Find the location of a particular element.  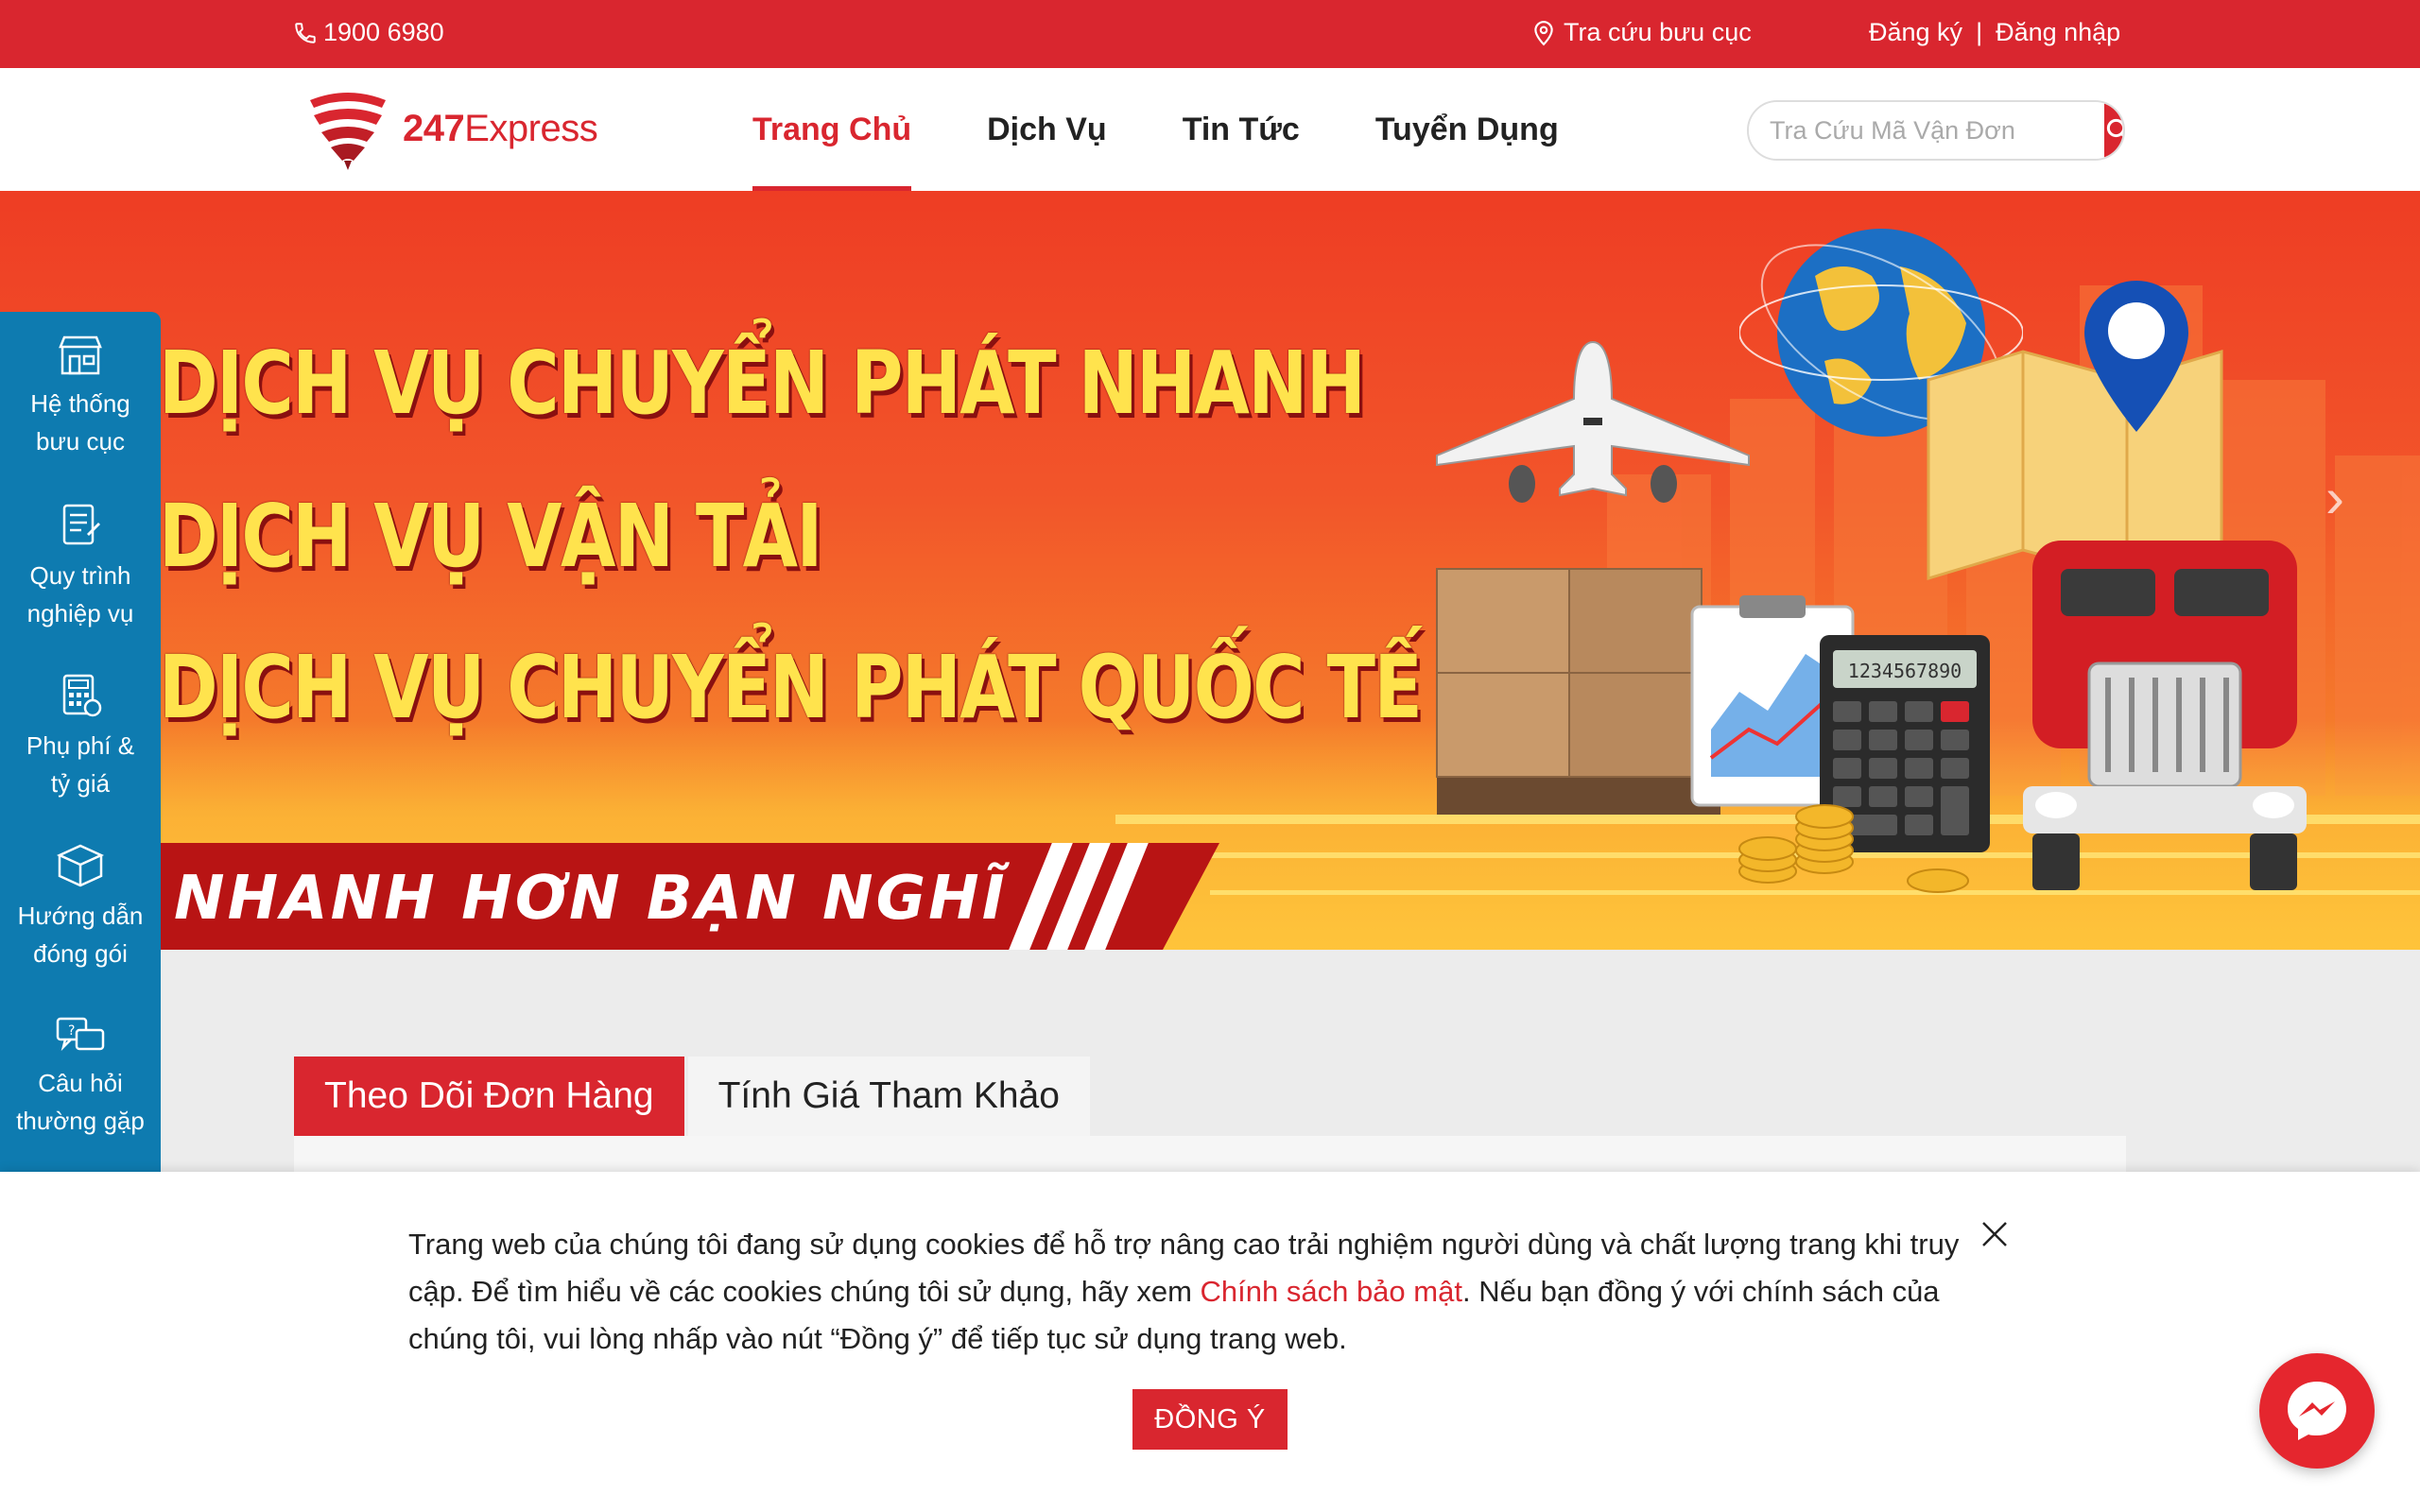

sidebar-item-label: Quy trình is located at coordinates (80, 575).